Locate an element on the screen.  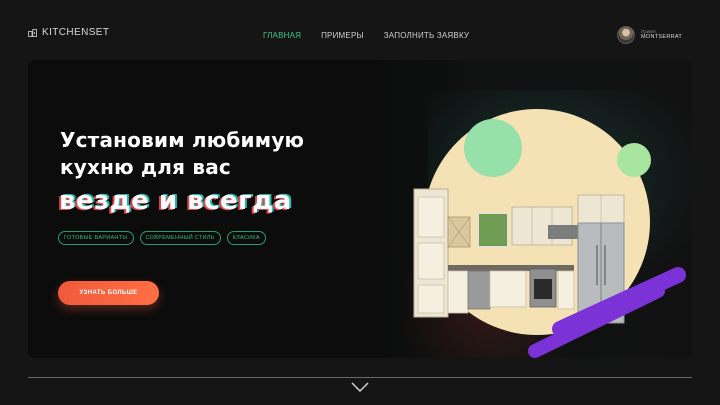
hero-title-line2: кухню для вас is located at coordinates (145, 166).